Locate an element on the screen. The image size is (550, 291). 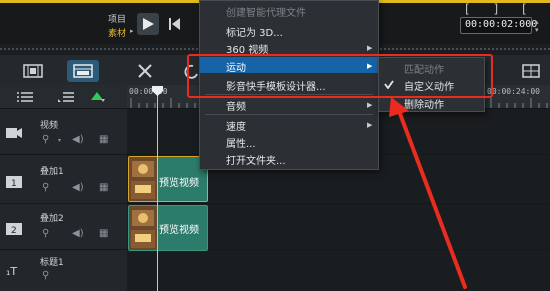
list-icon is located at coordinates (25, 97).